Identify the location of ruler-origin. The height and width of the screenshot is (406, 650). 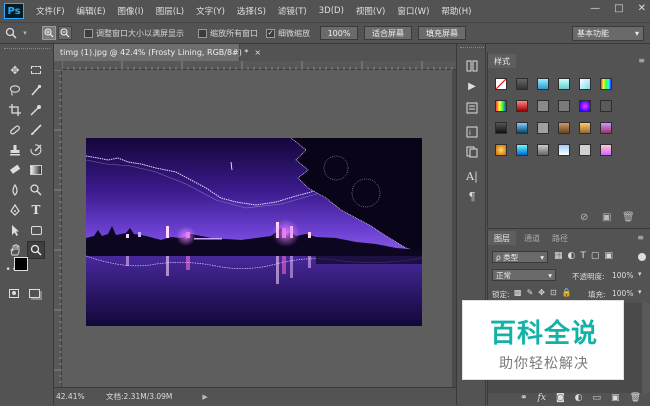
(58, 65).